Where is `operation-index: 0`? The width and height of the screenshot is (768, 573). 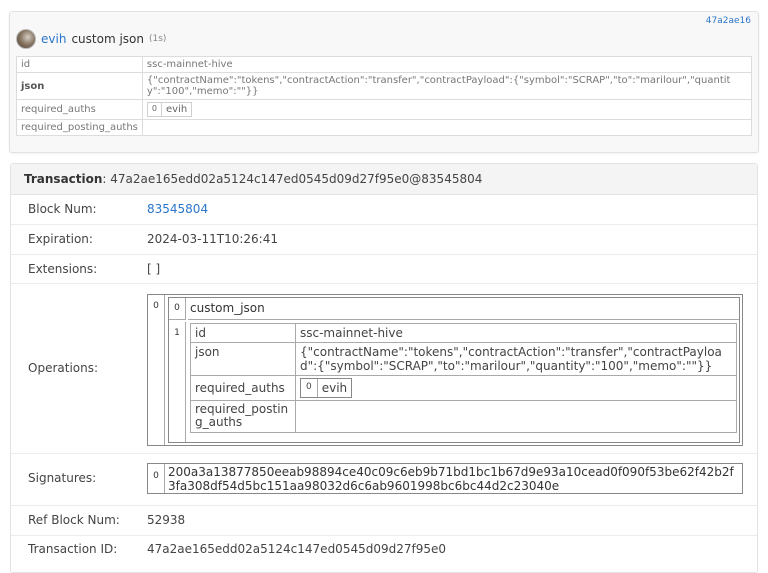
operation-index: 0 is located at coordinates (156, 370).